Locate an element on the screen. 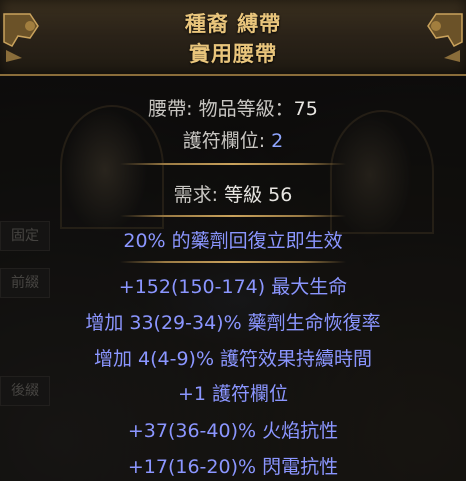  explicit-mod: +1 護符欄位 is located at coordinates (233, 394).